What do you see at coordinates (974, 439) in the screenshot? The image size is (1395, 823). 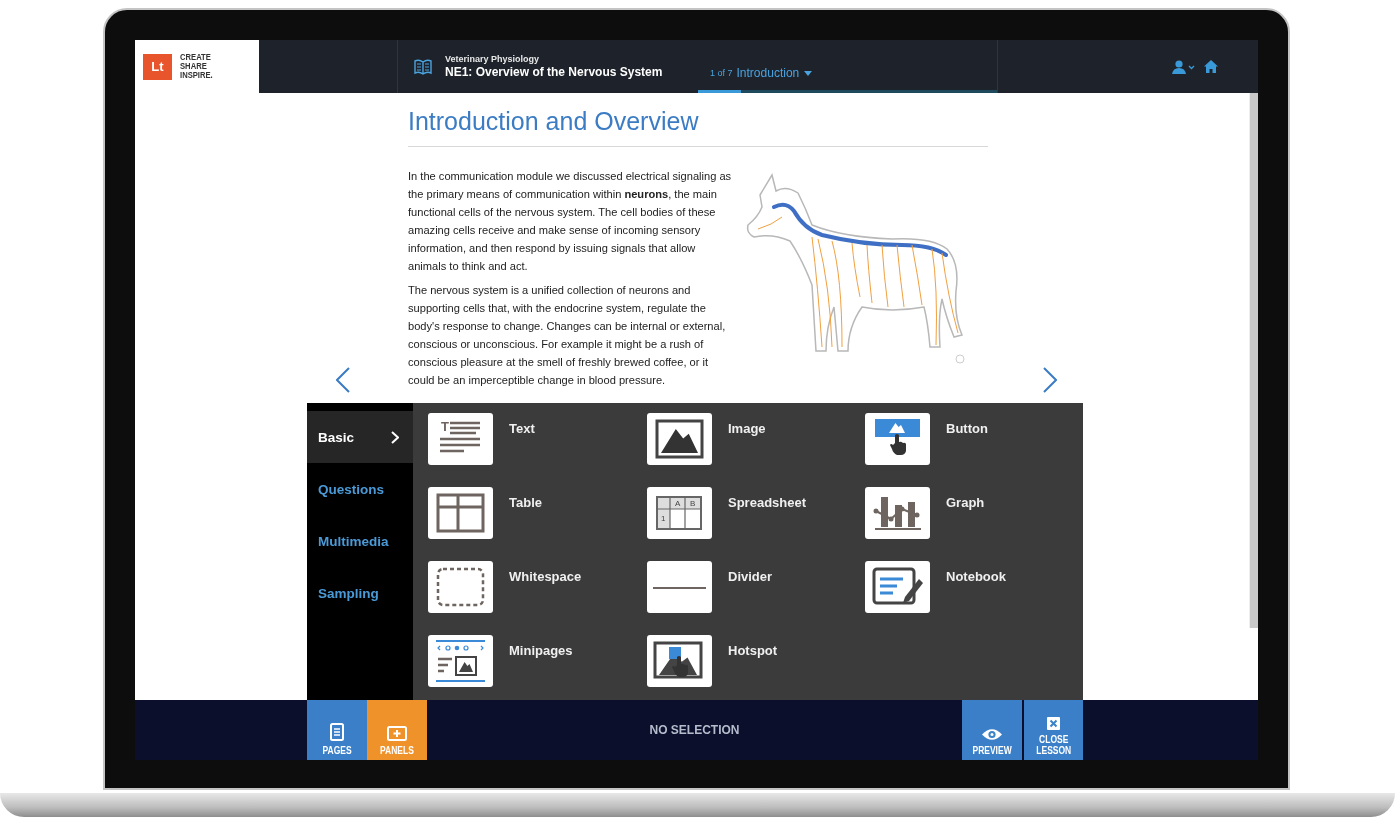 I see `panel-option: Button` at bounding box center [974, 439].